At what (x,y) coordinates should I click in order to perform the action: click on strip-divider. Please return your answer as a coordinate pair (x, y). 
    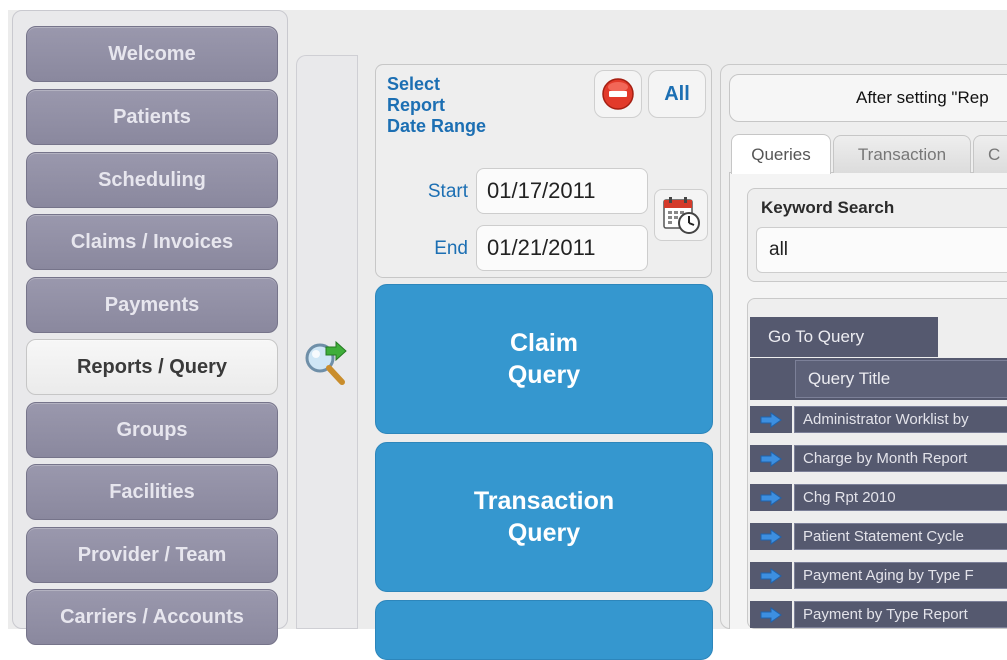
    Looking at the image, I should click on (357, 342).